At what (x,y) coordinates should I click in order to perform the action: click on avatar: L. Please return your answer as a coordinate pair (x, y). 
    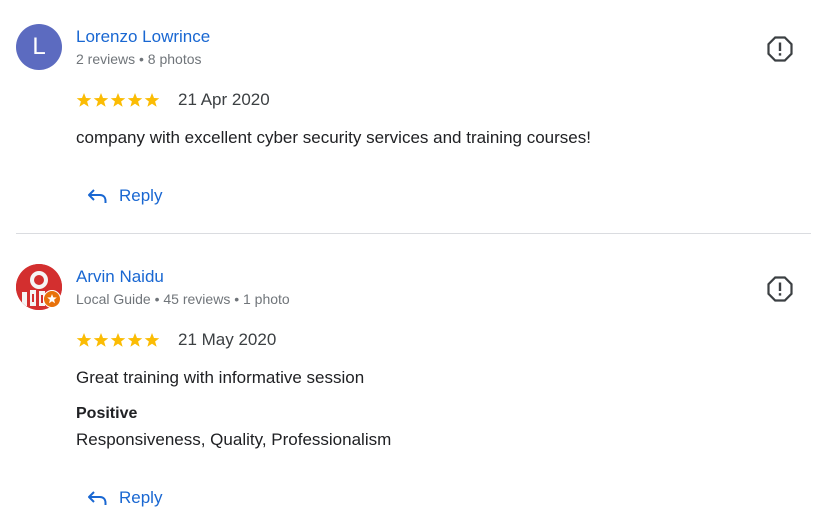
    Looking at the image, I should click on (39, 47).